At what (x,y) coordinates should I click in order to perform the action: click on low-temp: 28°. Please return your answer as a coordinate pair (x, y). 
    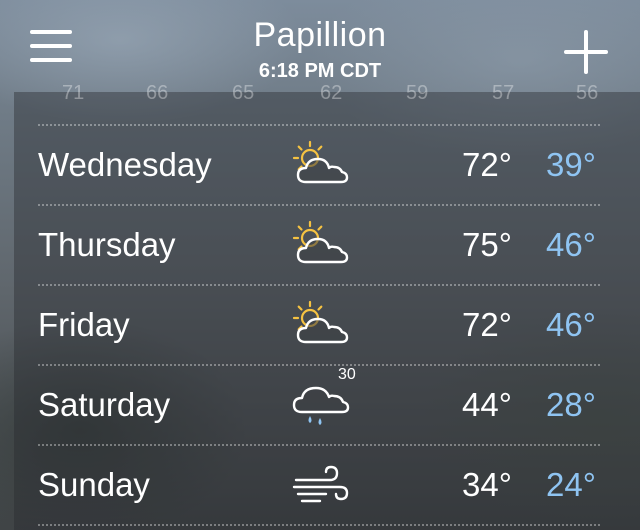
    Looking at the image, I should click on (571, 404).